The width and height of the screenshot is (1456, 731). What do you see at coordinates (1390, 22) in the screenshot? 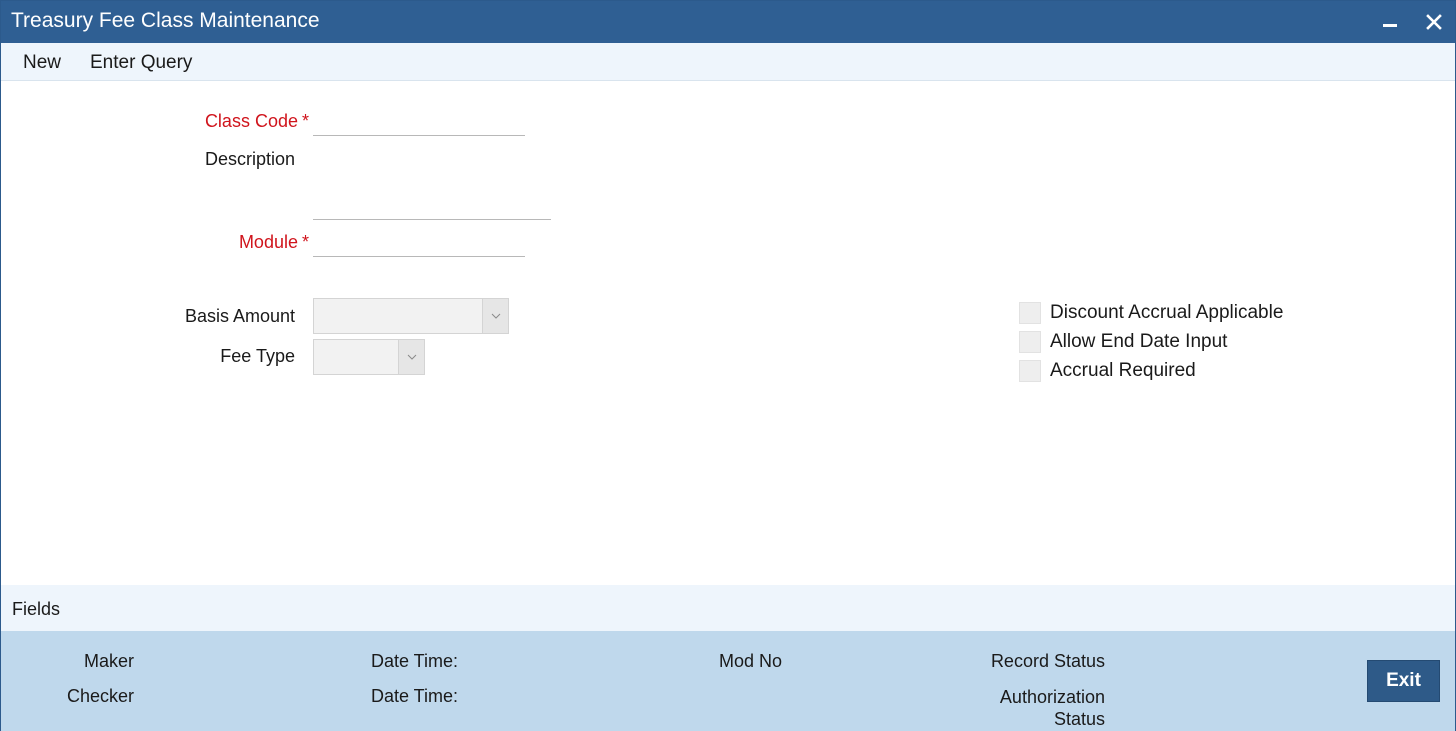
I see `minimize-button` at bounding box center [1390, 22].